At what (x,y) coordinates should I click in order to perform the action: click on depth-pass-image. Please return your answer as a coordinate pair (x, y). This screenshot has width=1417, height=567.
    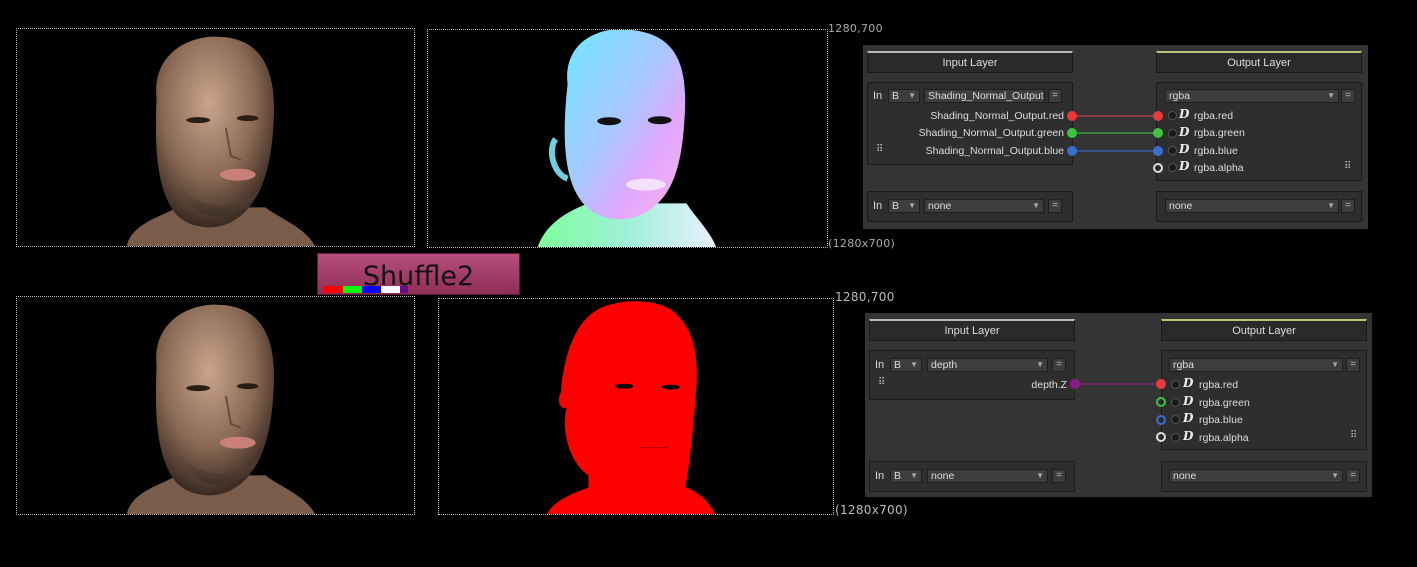
    Looking at the image, I should click on (631, 407).